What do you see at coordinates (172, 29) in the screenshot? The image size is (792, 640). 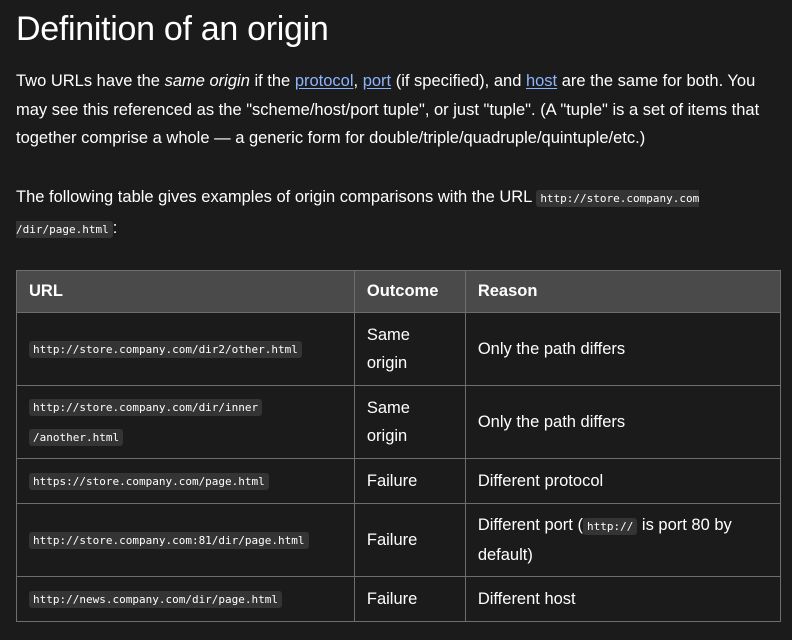 I see `page-title: Definition of an origin` at bounding box center [172, 29].